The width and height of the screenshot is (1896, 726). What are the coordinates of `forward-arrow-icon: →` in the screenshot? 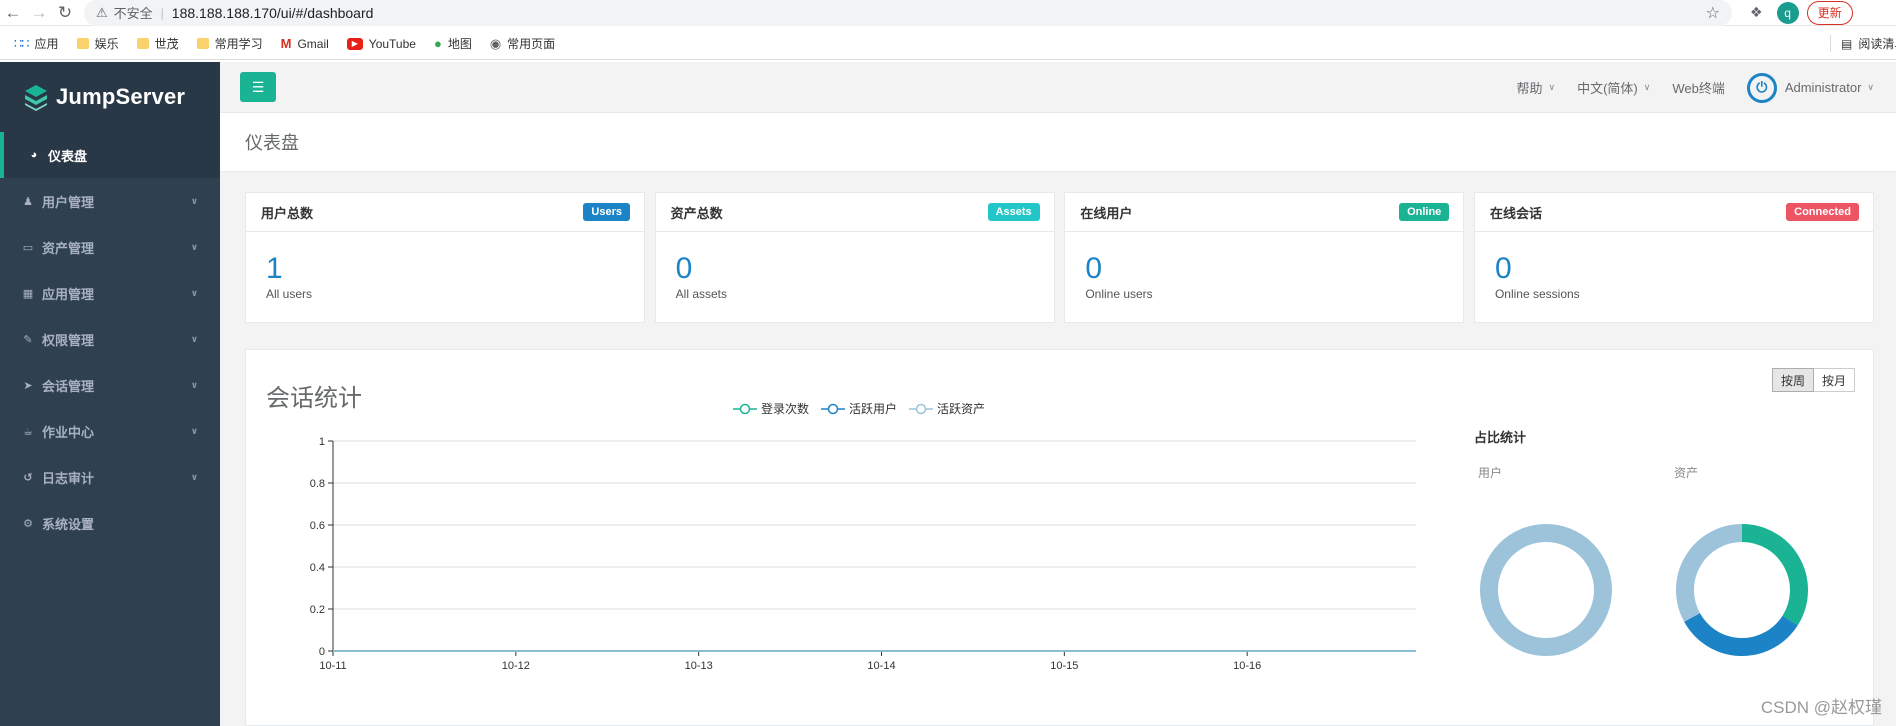 It's located at (39, 13).